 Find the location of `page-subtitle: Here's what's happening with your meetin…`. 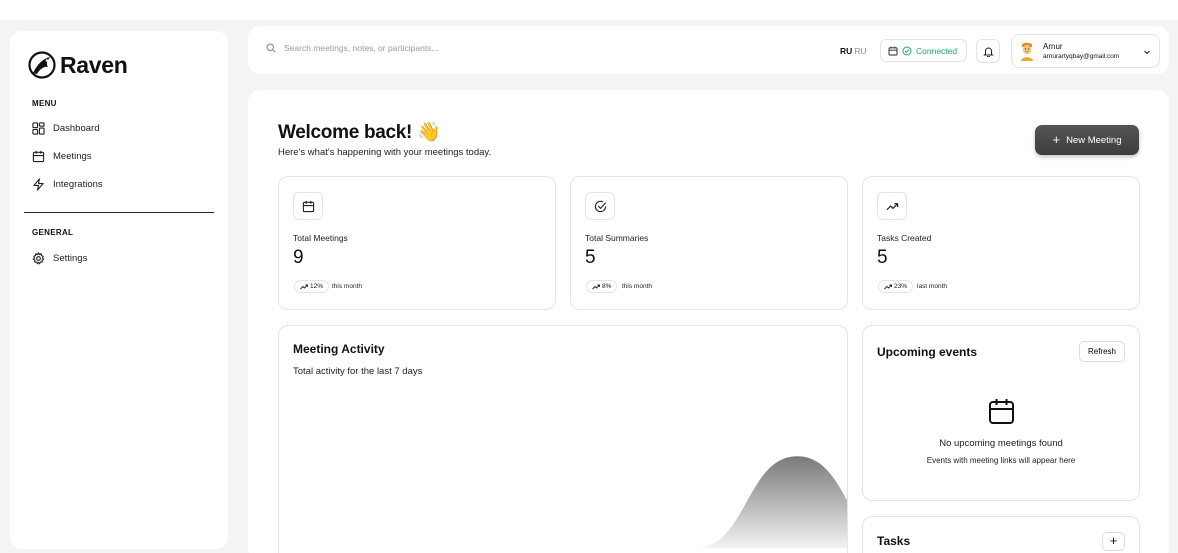

page-subtitle: Here's what's happening with your meetin… is located at coordinates (385, 152).